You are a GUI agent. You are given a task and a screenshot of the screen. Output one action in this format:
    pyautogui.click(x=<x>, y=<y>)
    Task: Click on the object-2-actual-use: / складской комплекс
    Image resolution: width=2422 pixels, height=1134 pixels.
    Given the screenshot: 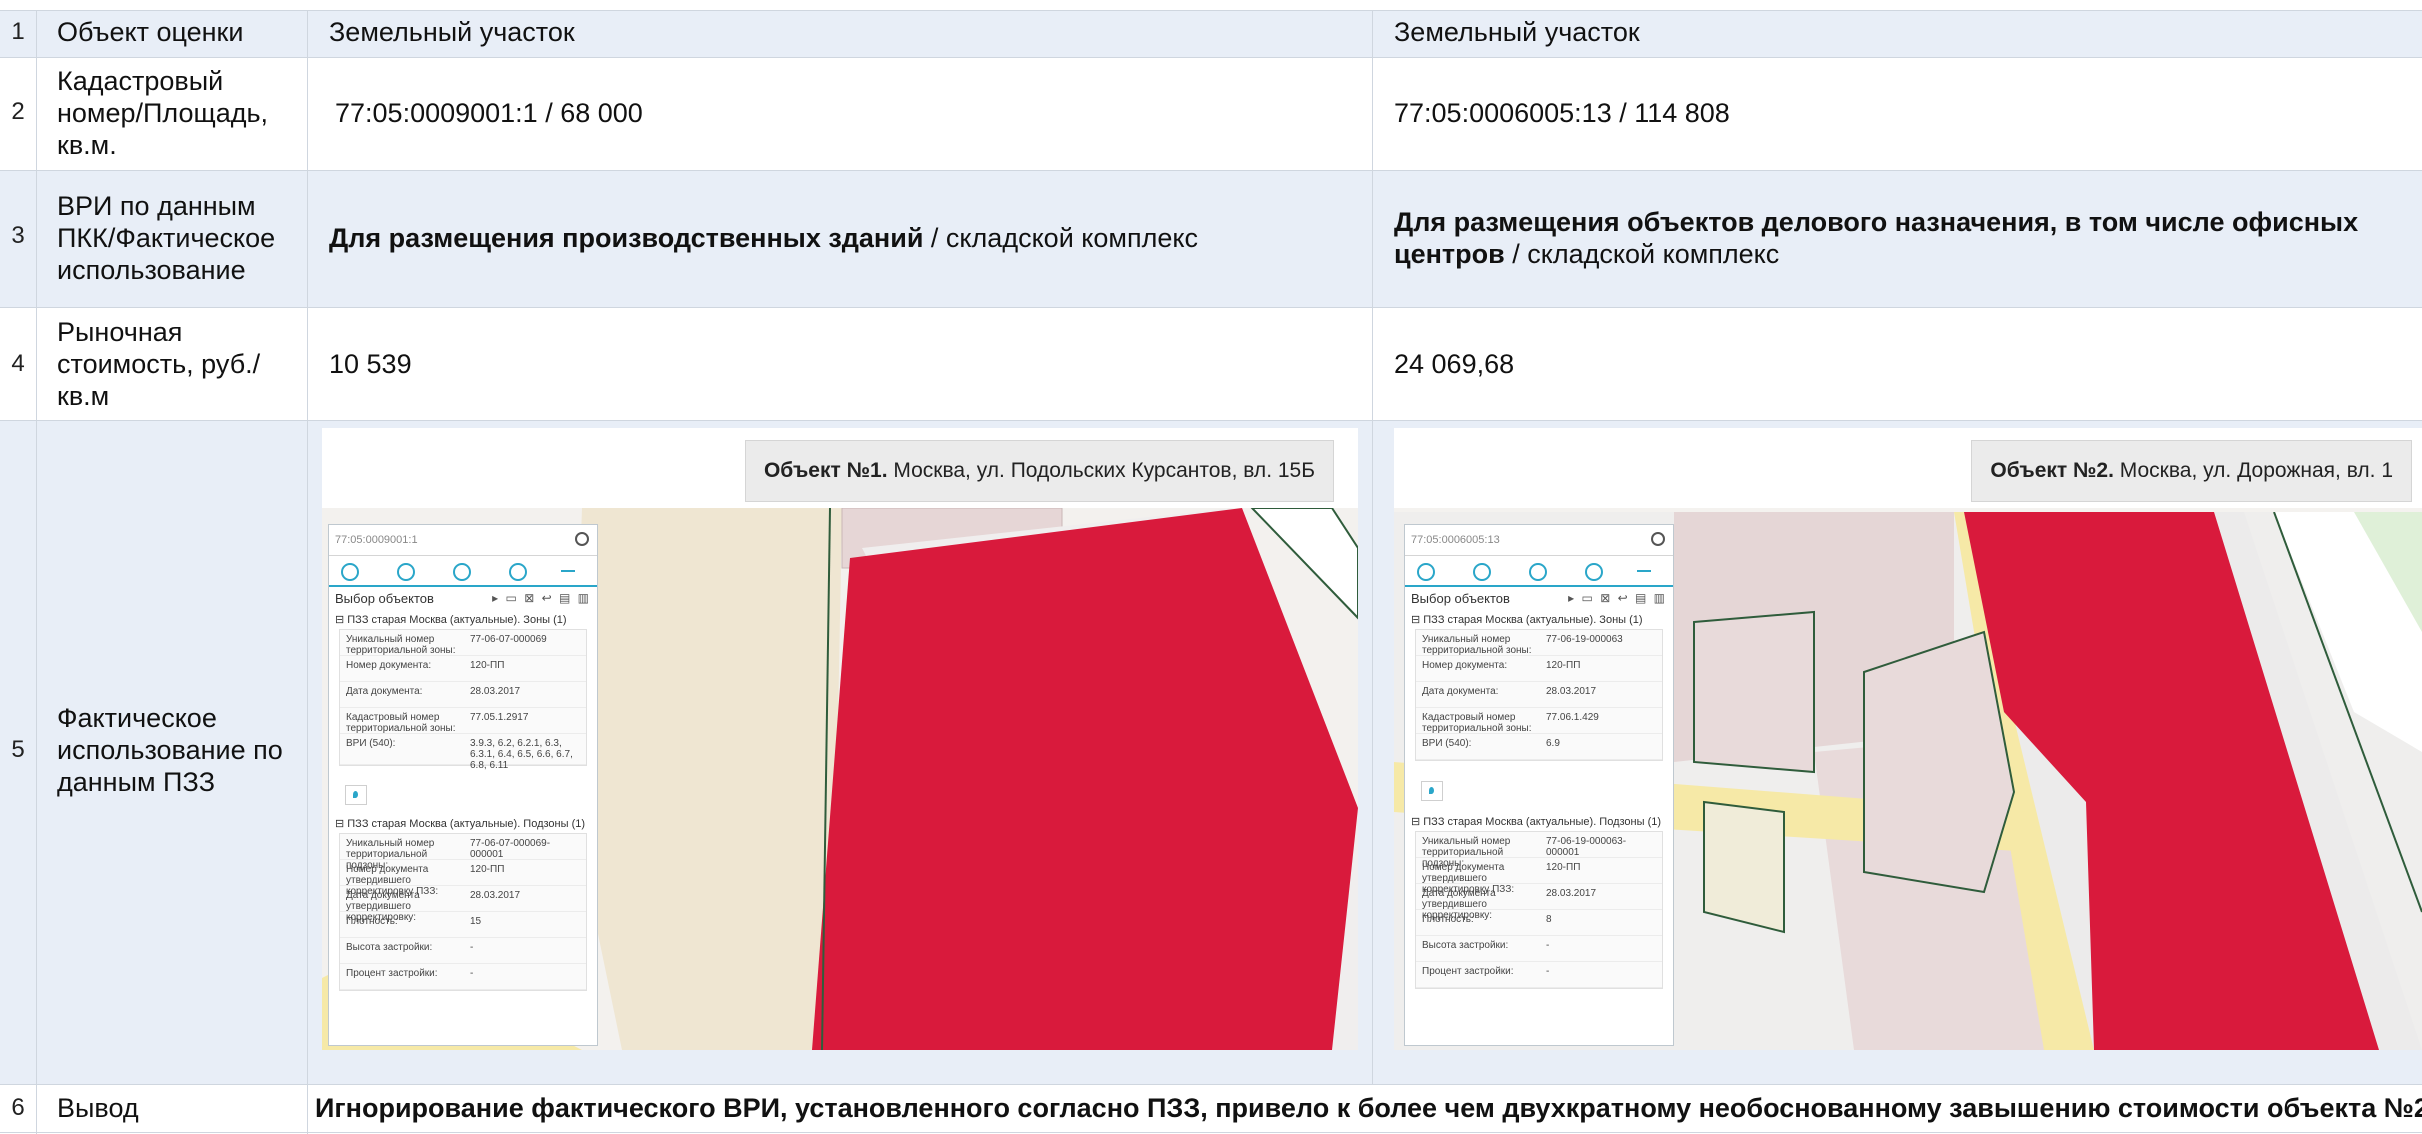 What is the action you would take?
    pyautogui.click(x=1642, y=254)
    